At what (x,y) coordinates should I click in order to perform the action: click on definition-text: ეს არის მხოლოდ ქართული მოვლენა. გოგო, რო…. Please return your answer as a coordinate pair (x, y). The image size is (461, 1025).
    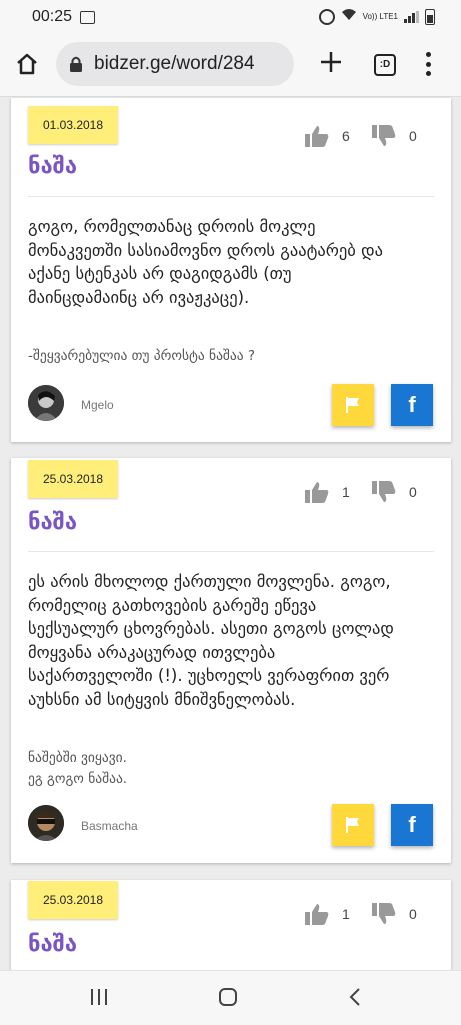
    Looking at the image, I should click on (211, 640).